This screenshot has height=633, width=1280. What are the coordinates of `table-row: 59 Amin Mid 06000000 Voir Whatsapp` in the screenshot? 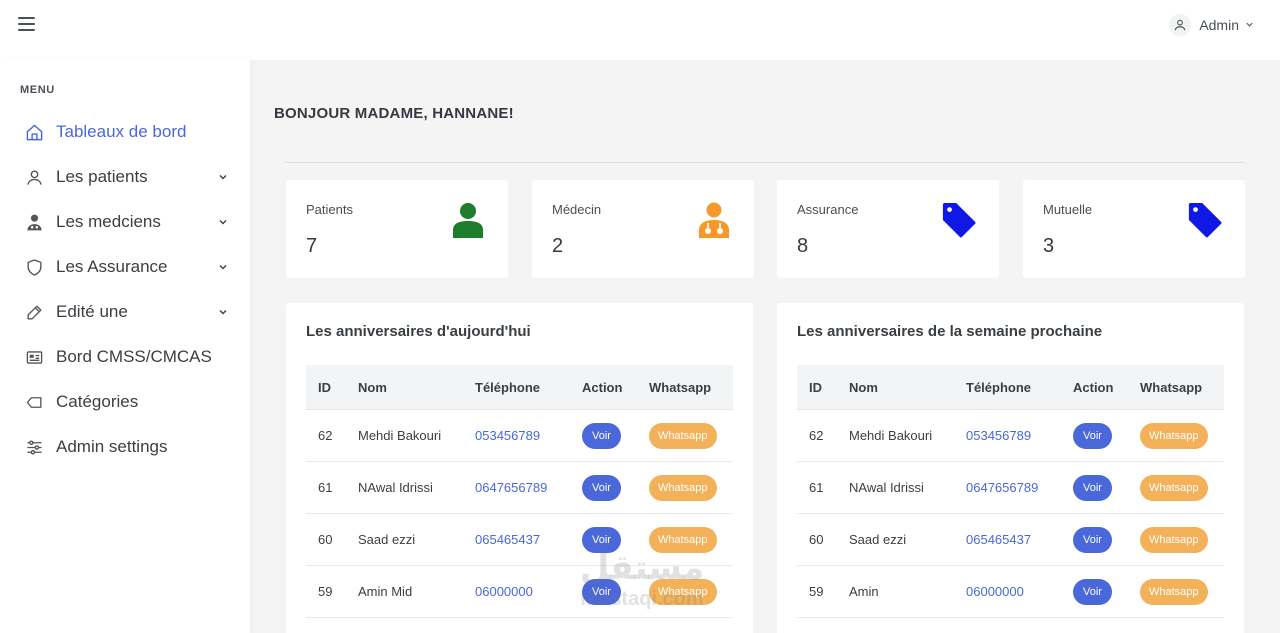 It's located at (519, 592).